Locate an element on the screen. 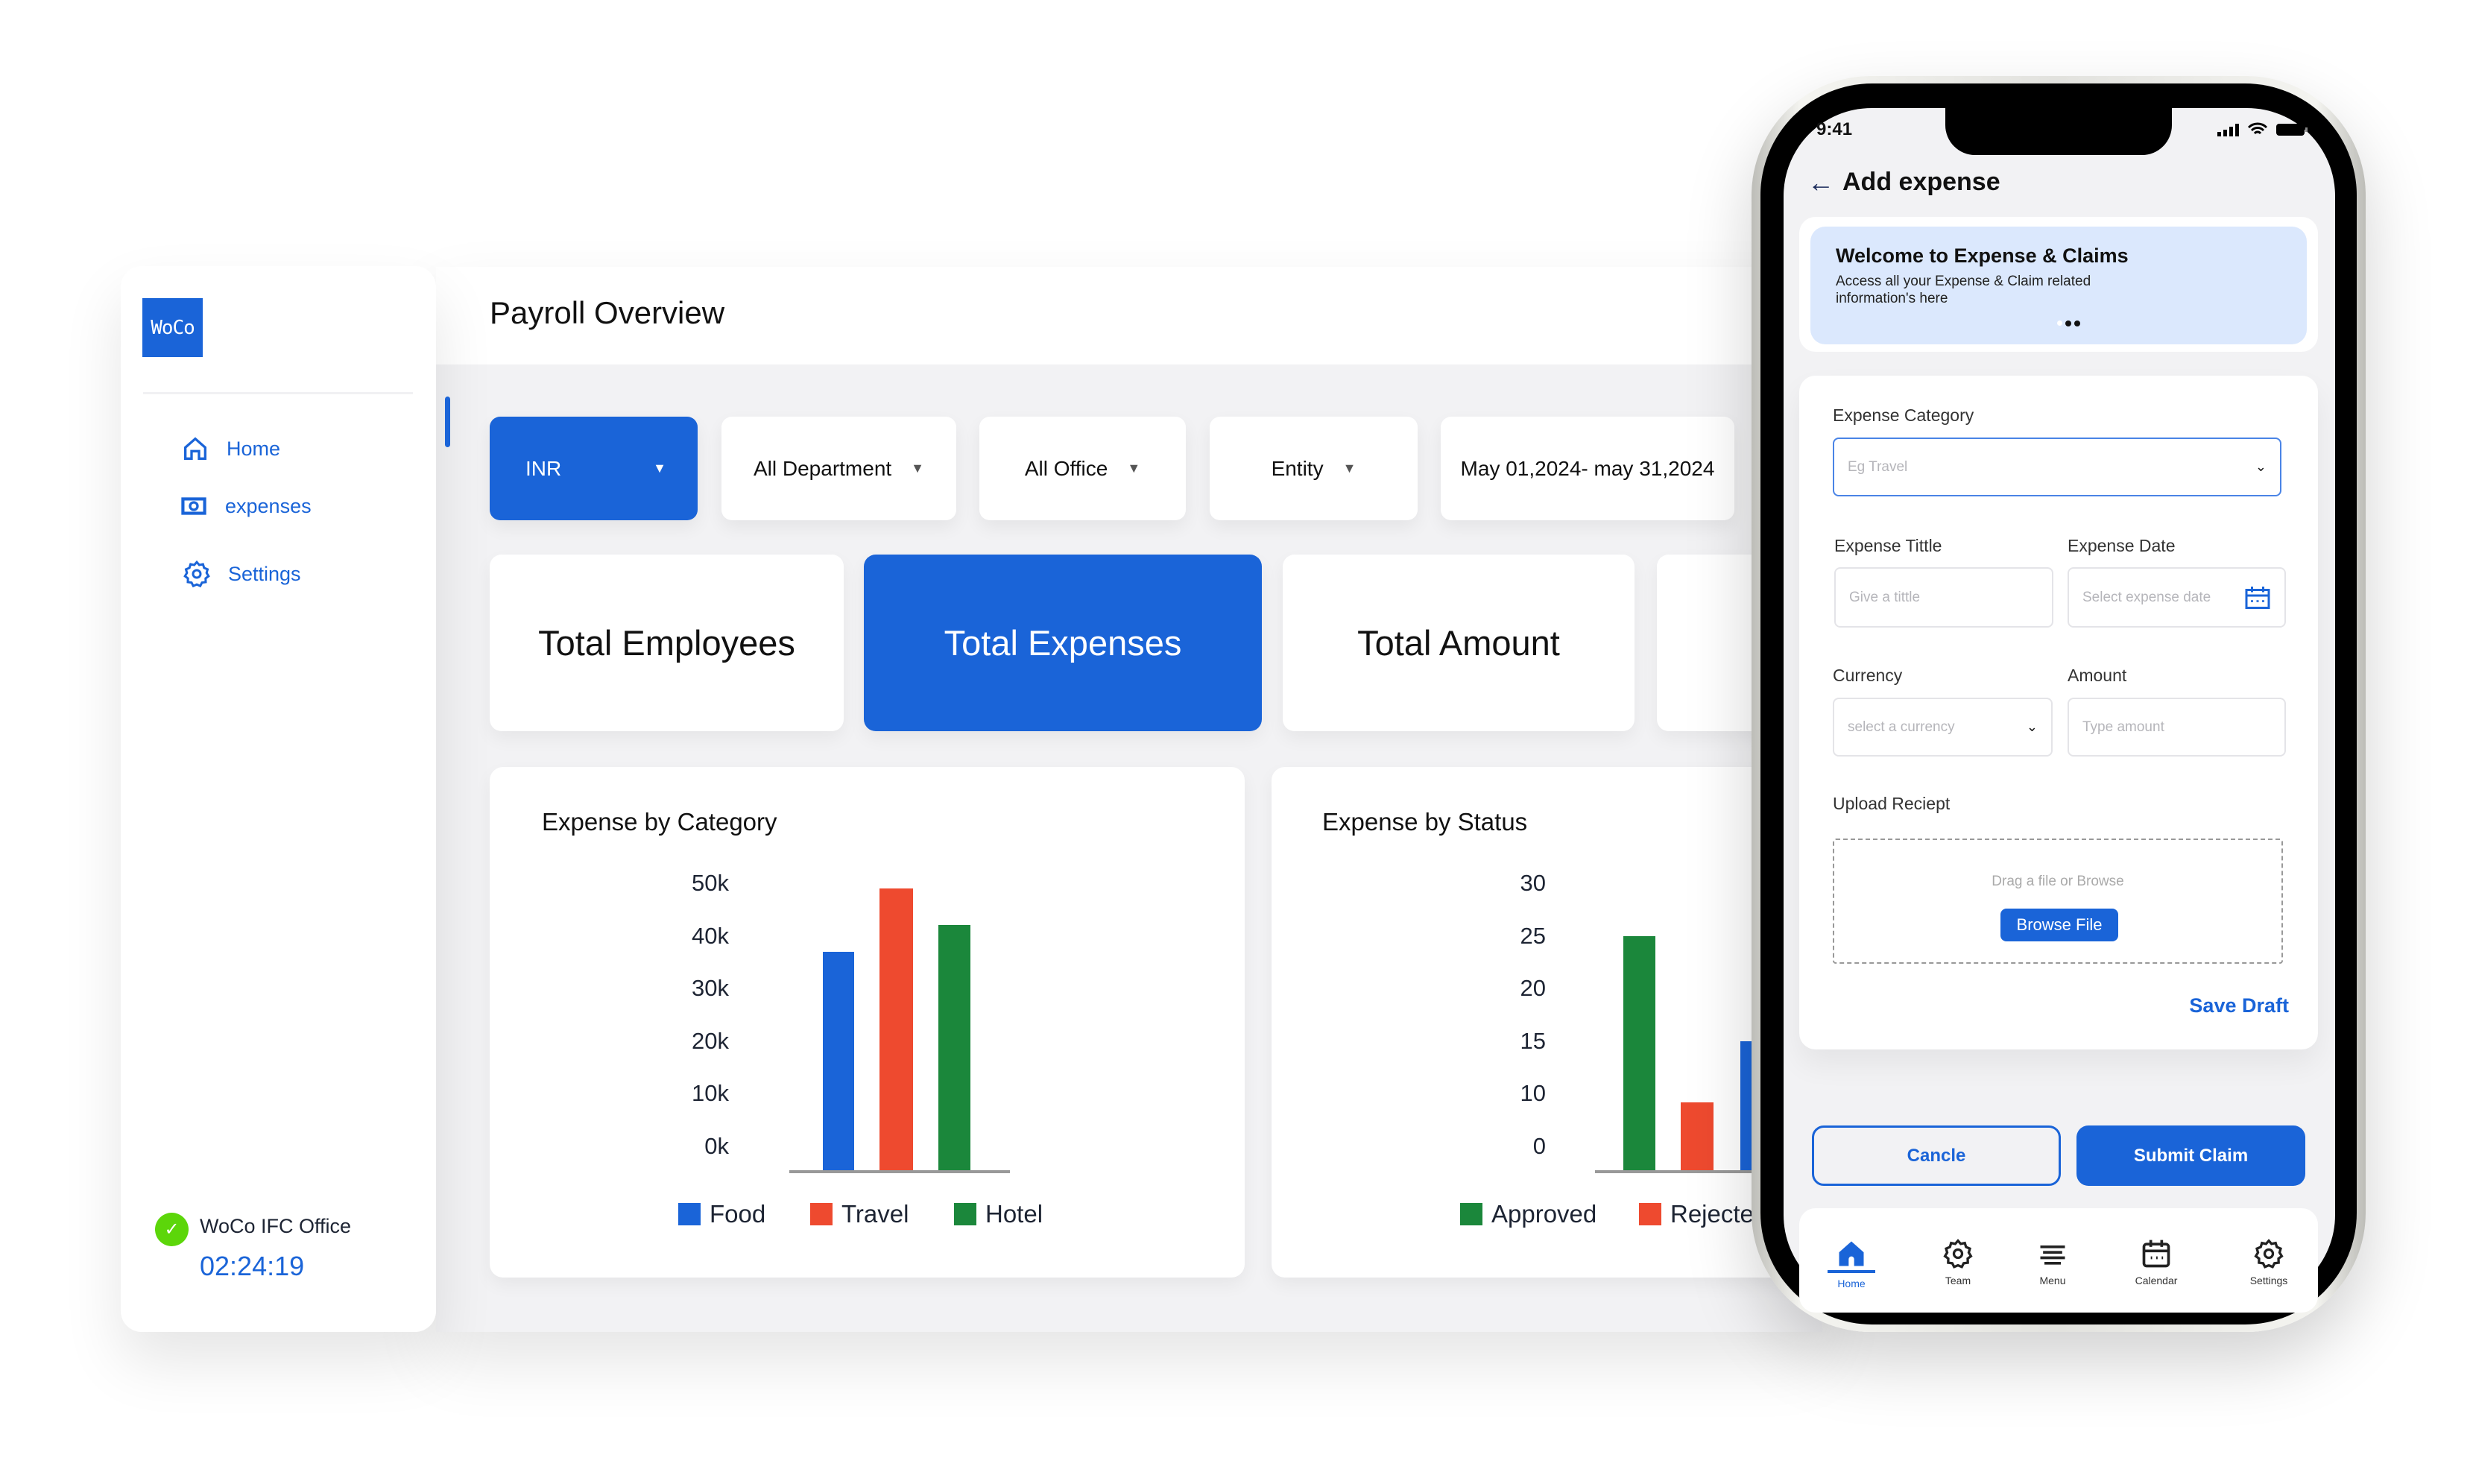 The image size is (2473, 1484). scroll-indicator is located at coordinates (447, 422).